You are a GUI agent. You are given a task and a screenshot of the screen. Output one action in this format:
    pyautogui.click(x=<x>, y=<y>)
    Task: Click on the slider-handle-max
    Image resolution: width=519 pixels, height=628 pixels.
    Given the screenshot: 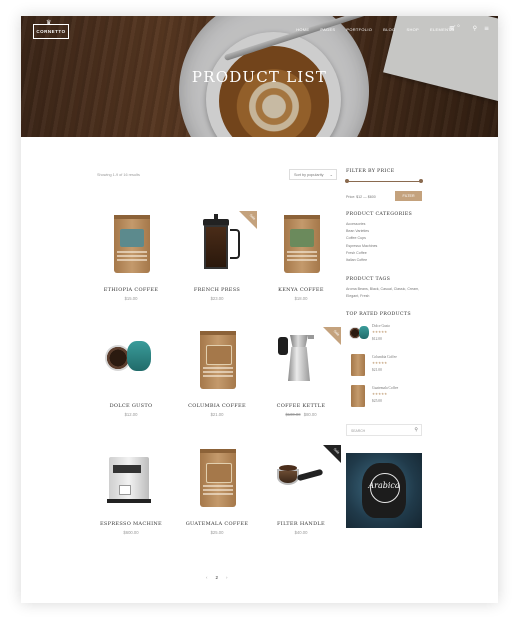 What is the action you would take?
    pyautogui.click(x=421, y=181)
    